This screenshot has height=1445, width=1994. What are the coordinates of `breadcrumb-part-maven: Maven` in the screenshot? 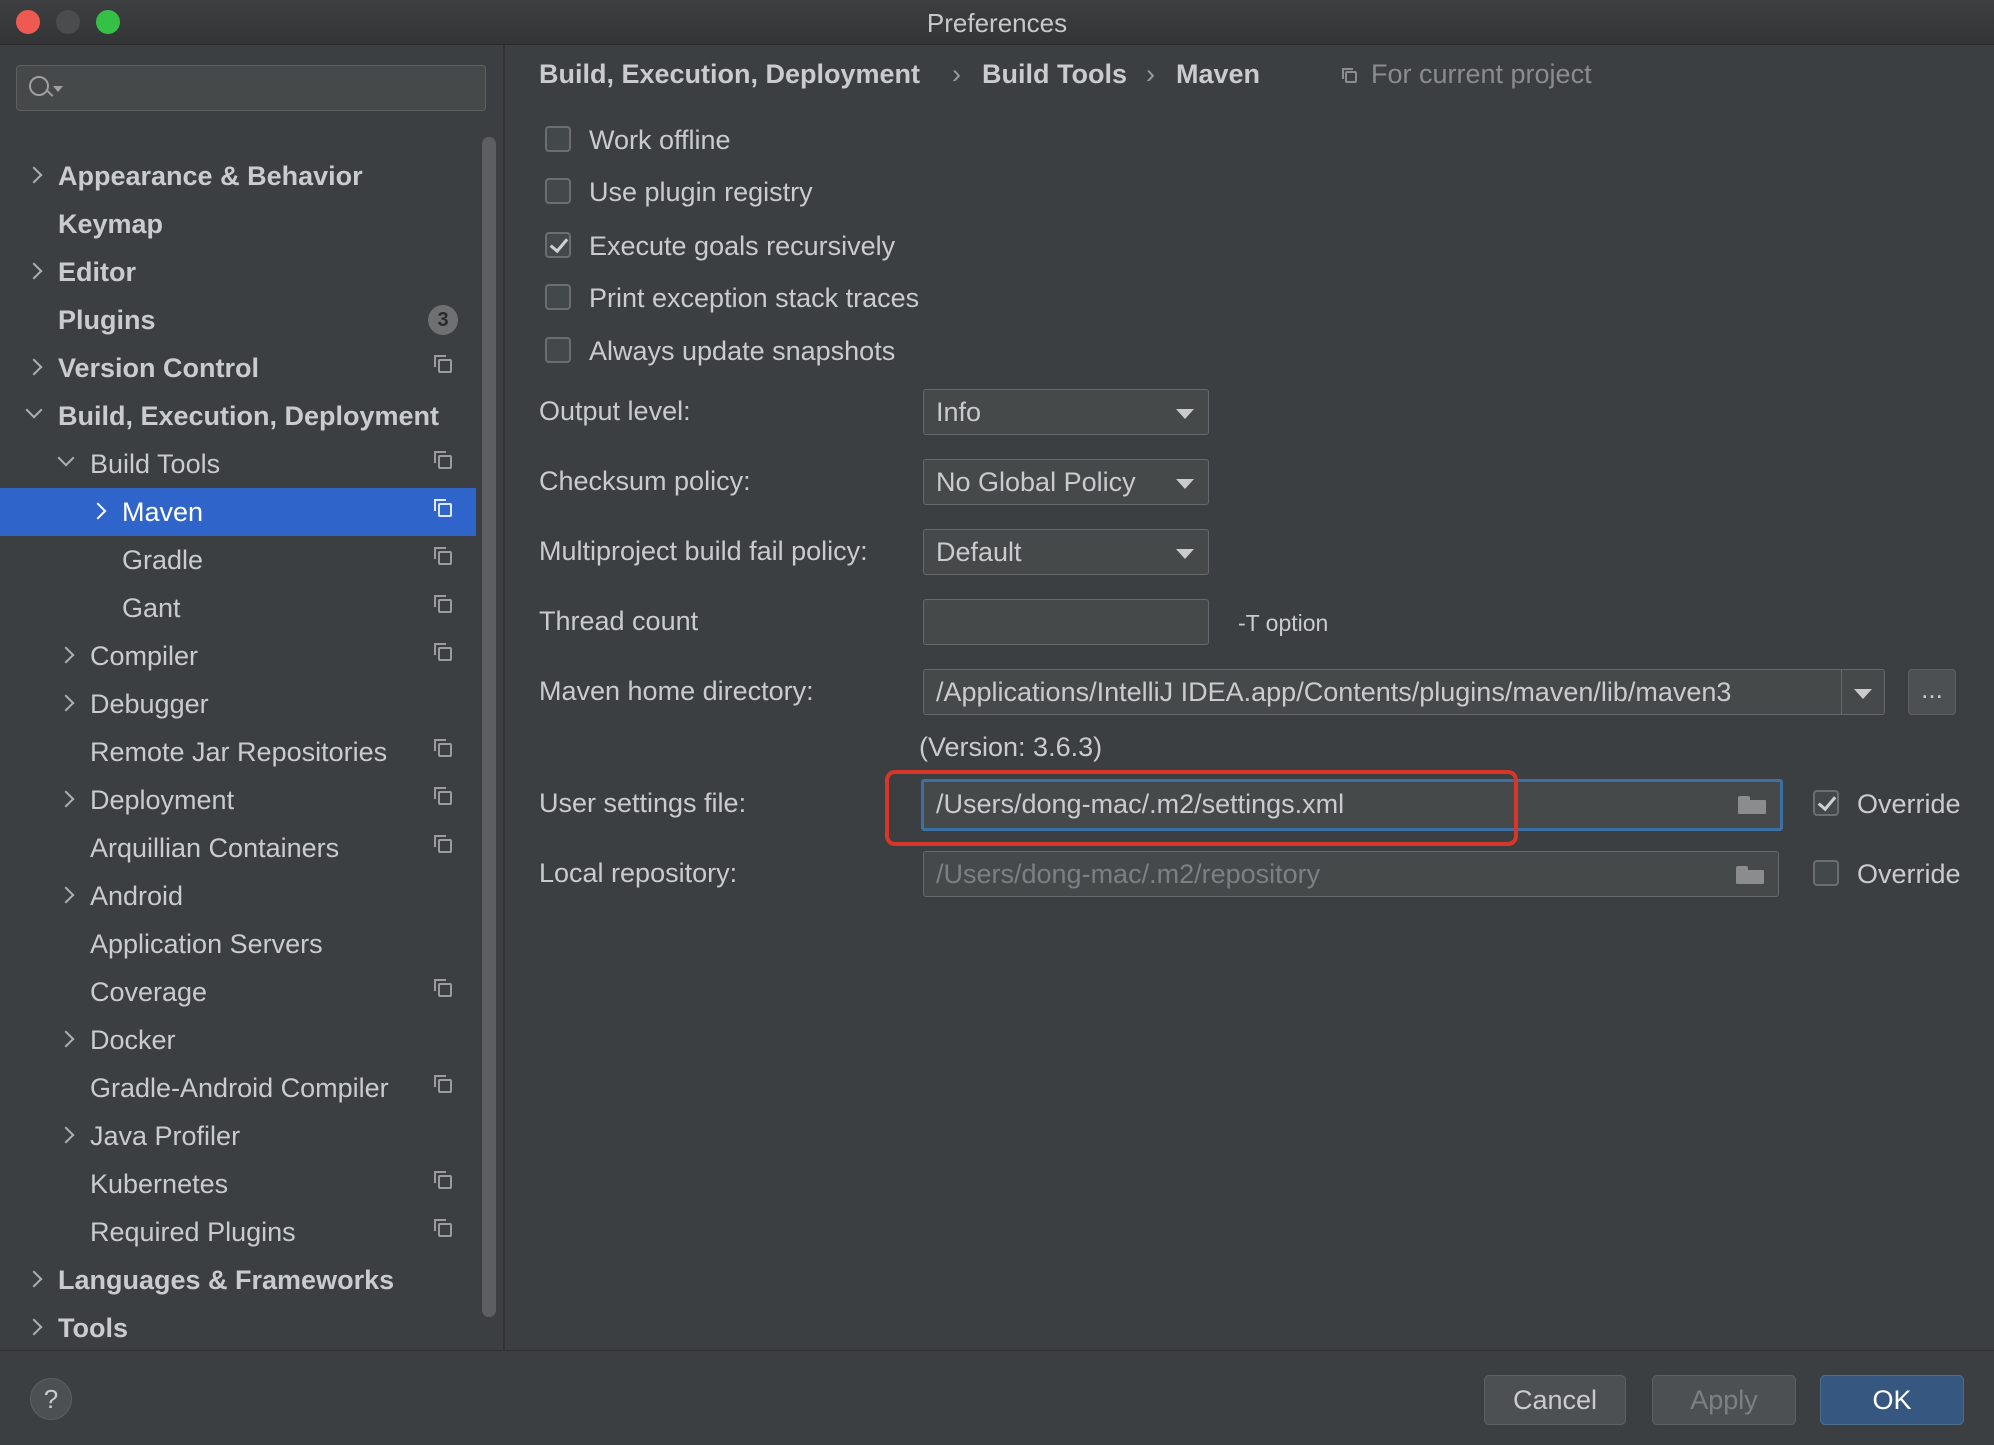 It's located at (1218, 74).